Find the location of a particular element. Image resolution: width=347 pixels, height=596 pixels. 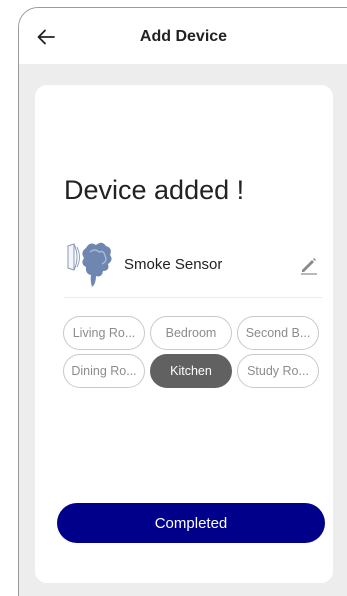

room-chip-kitchen: Kitchen is located at coordinates (191, 371).